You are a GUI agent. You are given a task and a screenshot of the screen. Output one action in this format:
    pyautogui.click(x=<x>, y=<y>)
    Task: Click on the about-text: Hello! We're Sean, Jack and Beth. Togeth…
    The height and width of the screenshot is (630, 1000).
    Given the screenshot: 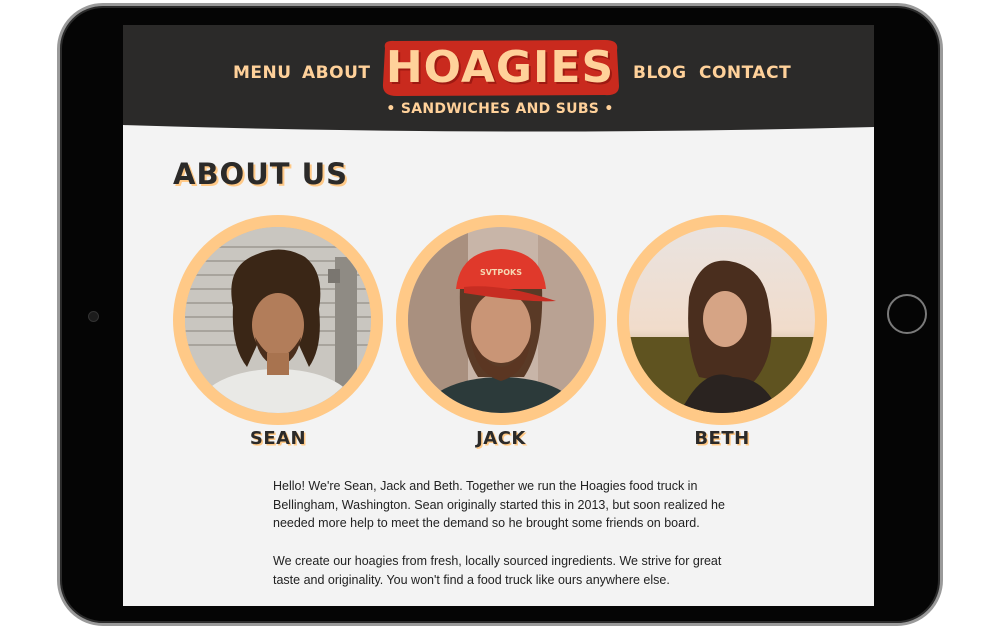 What is the action you would take?
    pyautogui.click(x=508, y=541)
    